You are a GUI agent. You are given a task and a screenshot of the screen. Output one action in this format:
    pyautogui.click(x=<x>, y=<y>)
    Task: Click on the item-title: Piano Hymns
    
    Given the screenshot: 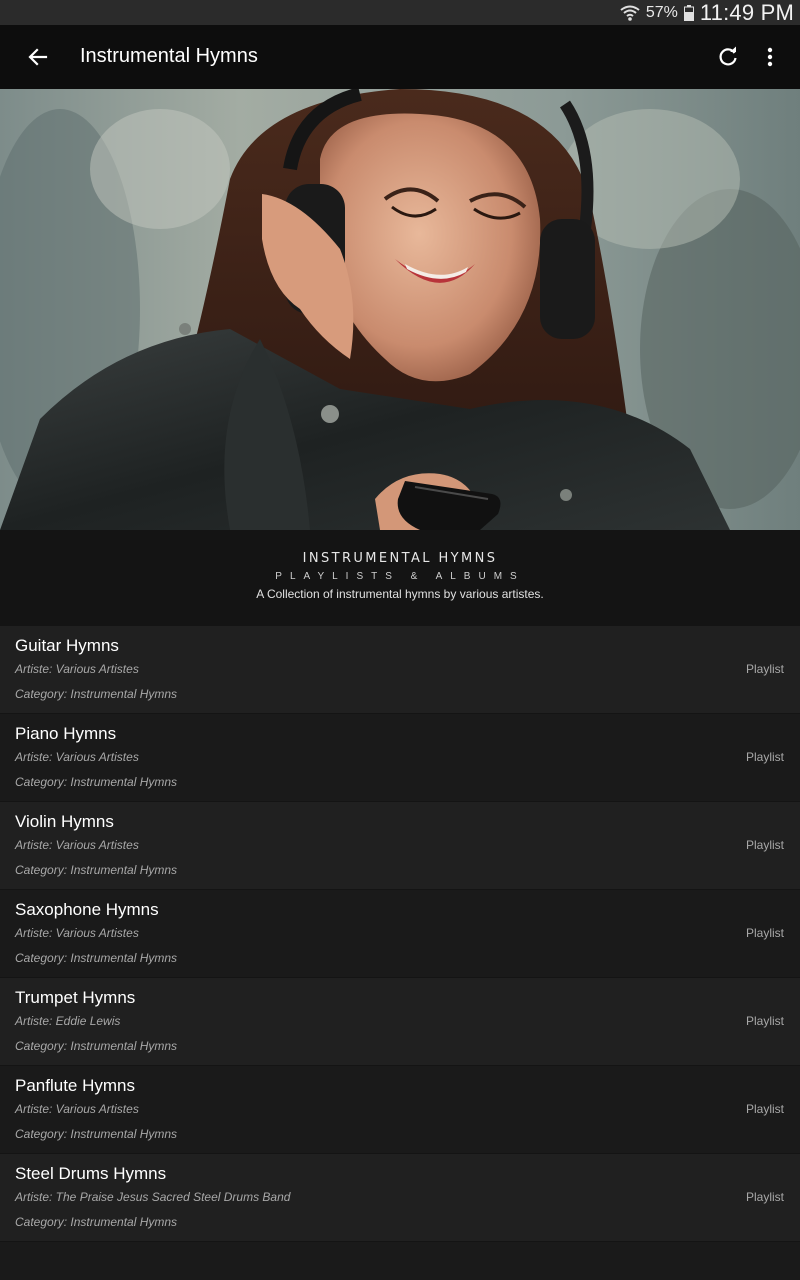 What is the action you would take?
    pyautogui.click(x=66, y=733)
    